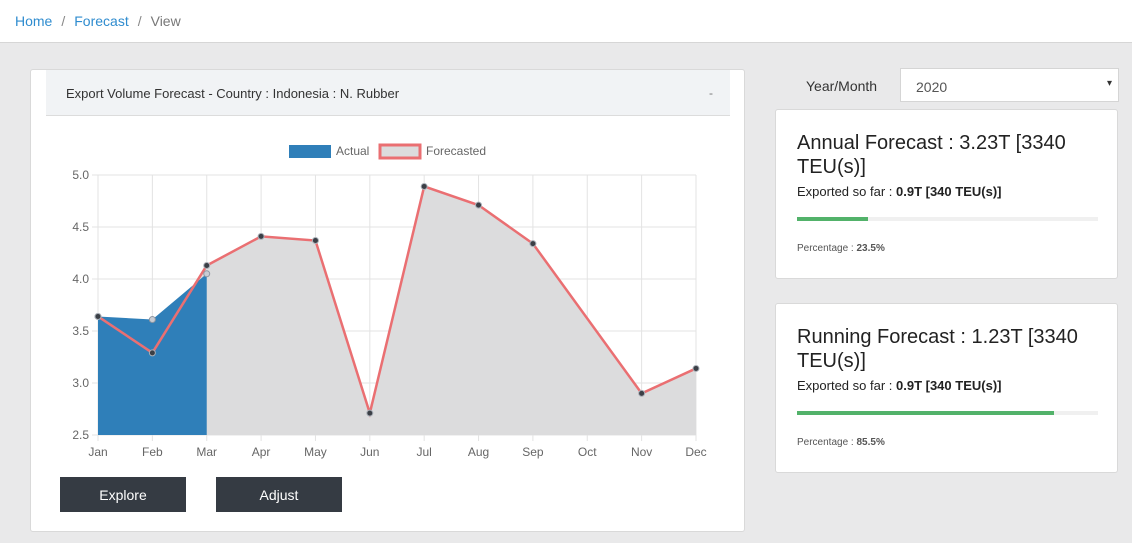 The height and width of the screenshot is (543, 1132). Describe the element at coordinates (369, 452) in the screenshot. I see `x-tick-label: Jun` at that location.